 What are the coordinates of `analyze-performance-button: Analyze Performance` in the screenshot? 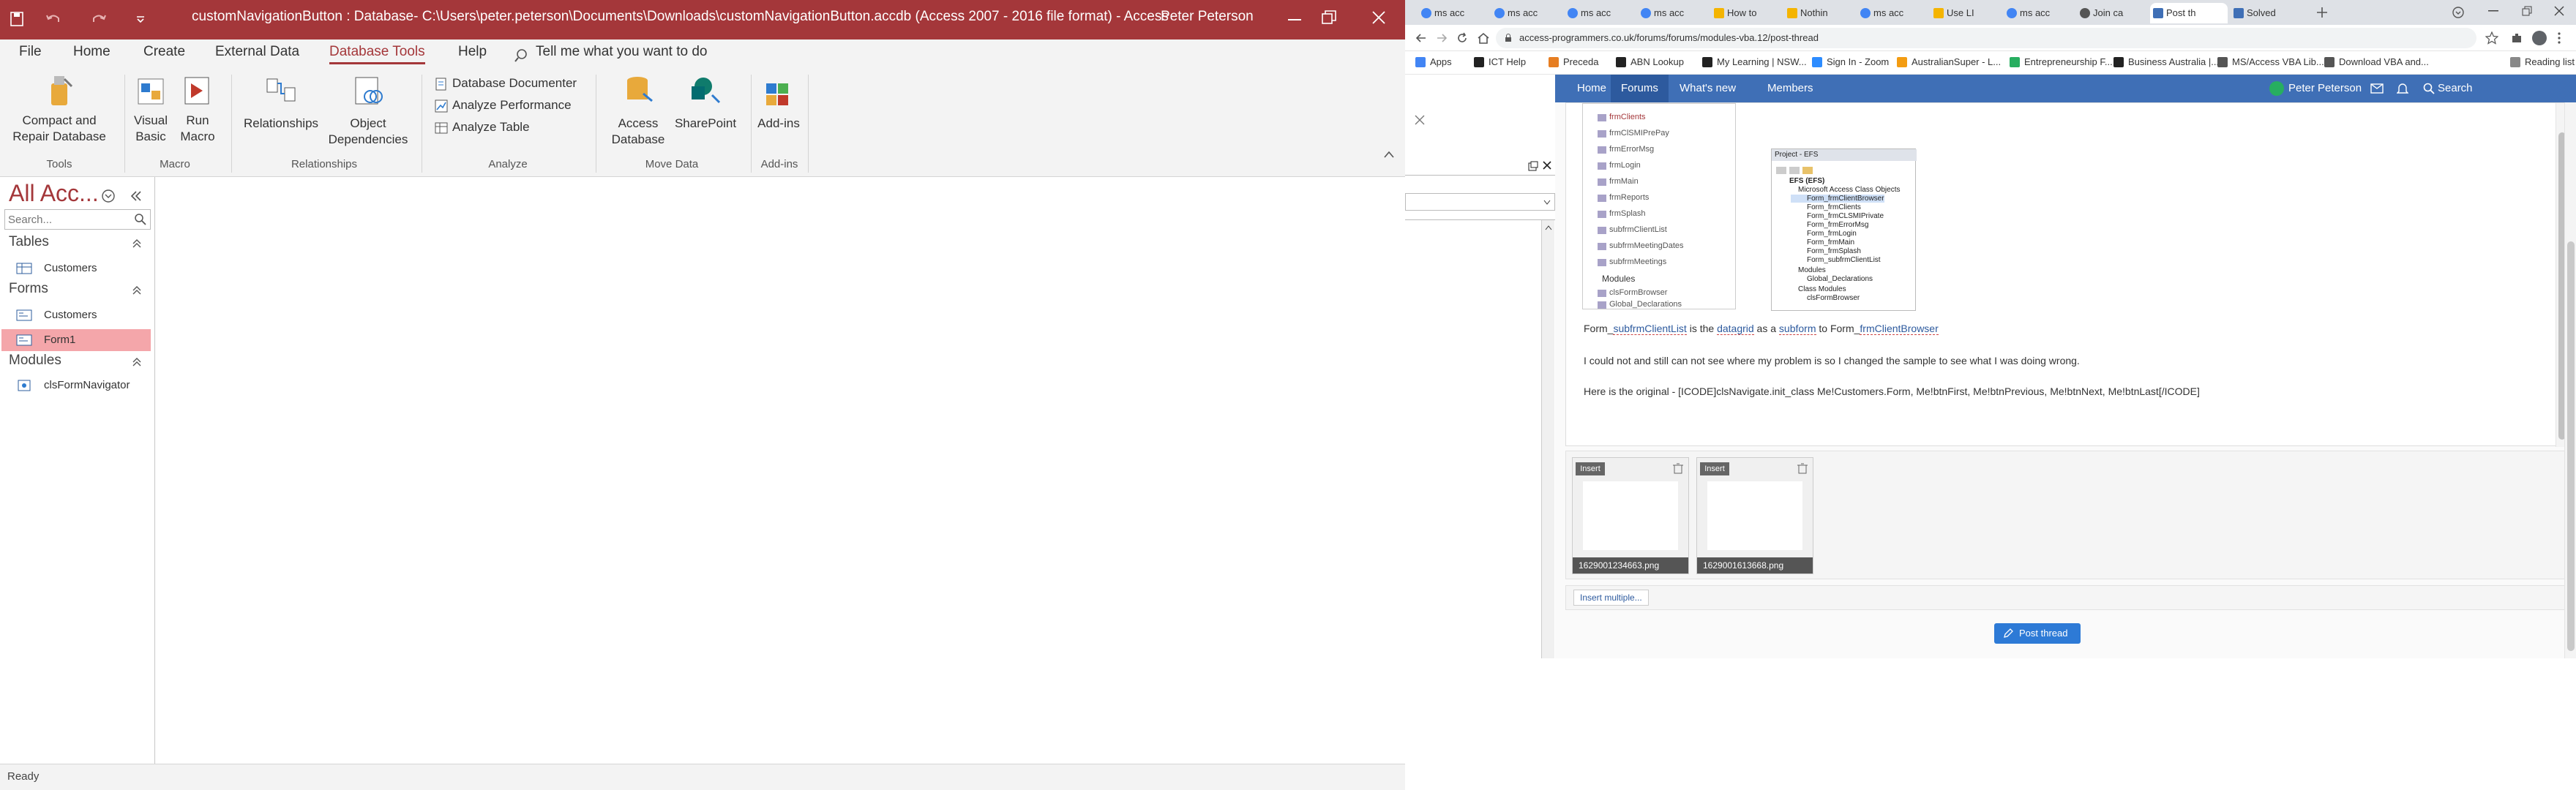 It's located at (503, 105).